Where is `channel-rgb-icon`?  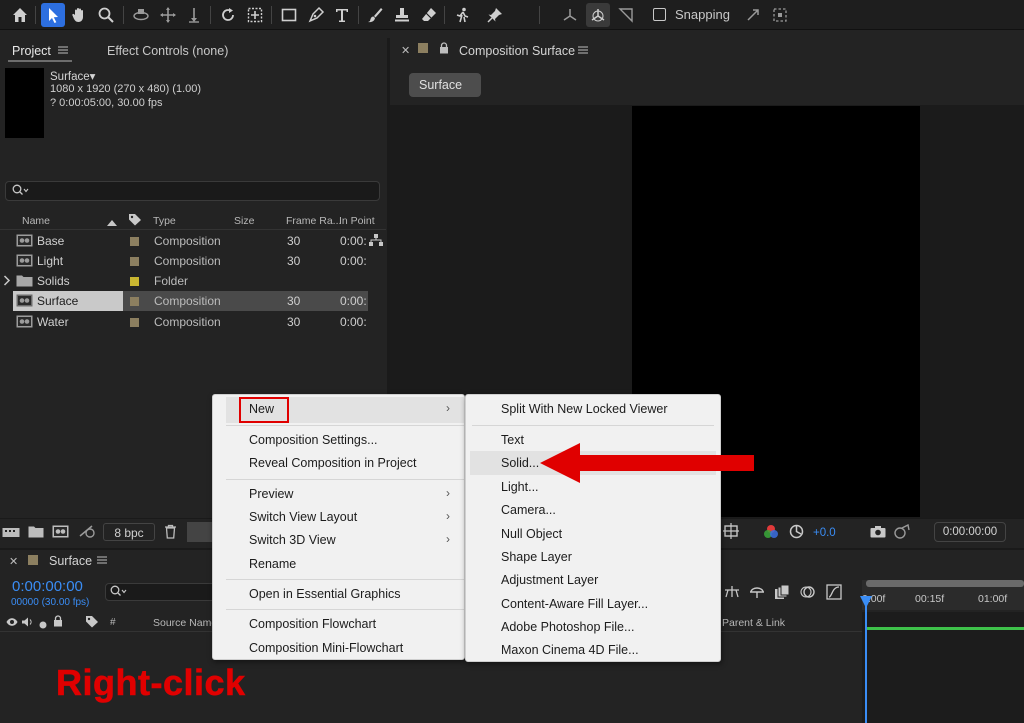 channel-rgb-icon is located at coordinates (771, 533).